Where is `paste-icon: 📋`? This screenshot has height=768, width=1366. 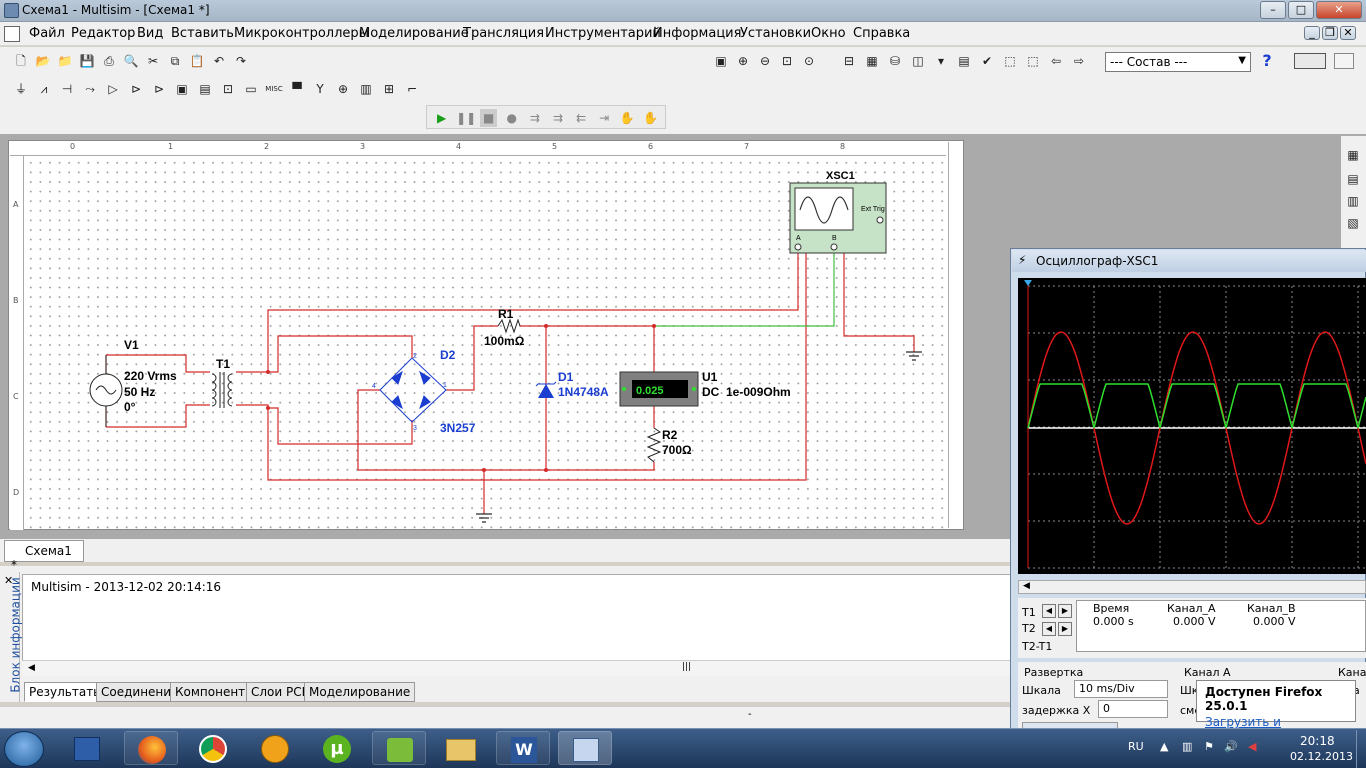 paste-icon: 📋 is located at coordinates (197, 61).